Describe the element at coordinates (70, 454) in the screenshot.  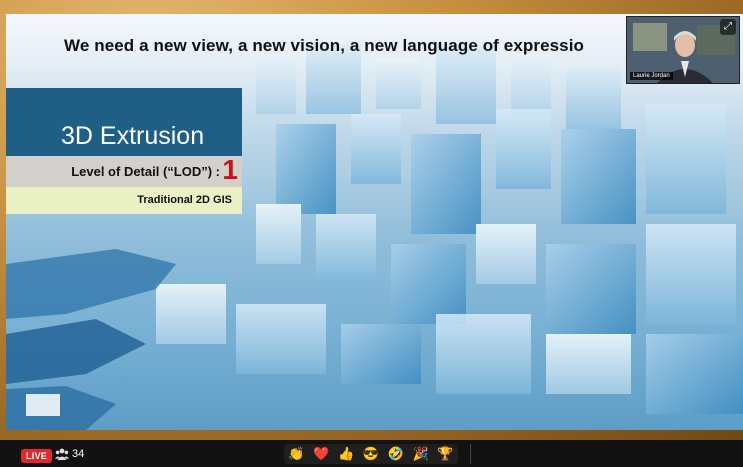
I see `viewer-count: 34` at that location.